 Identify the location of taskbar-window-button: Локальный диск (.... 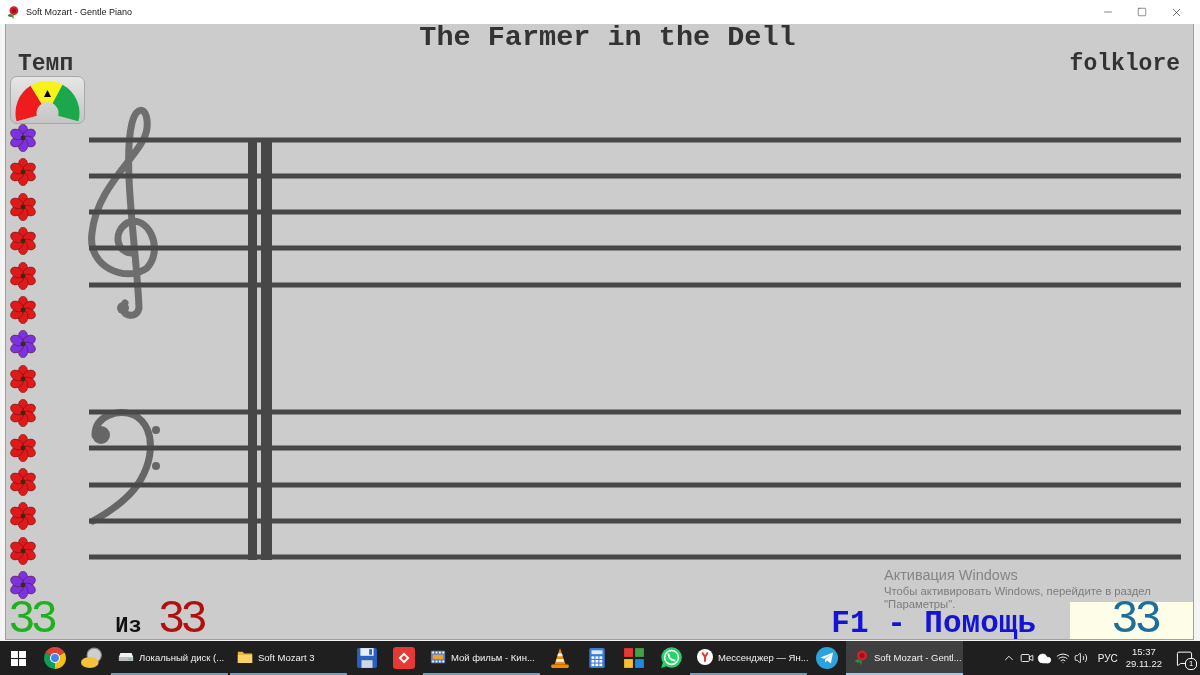
(169, 658).